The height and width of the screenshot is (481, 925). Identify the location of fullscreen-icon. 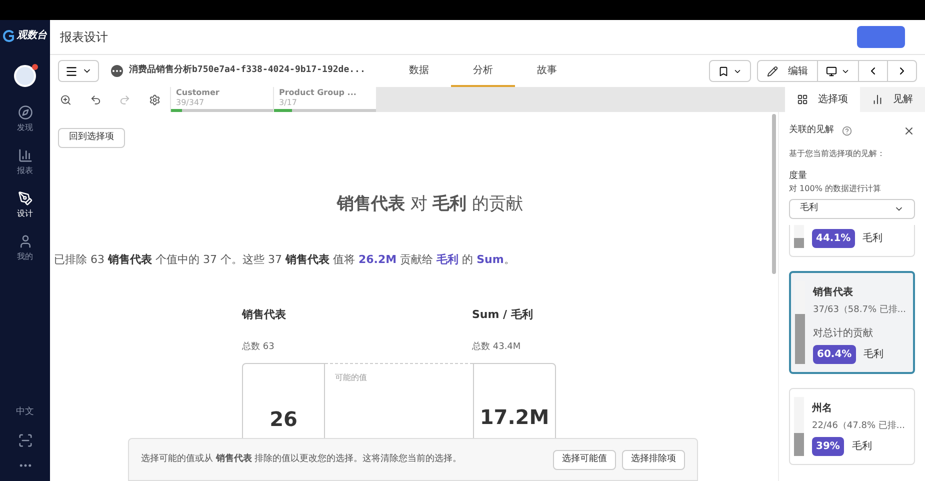
(25, 440).